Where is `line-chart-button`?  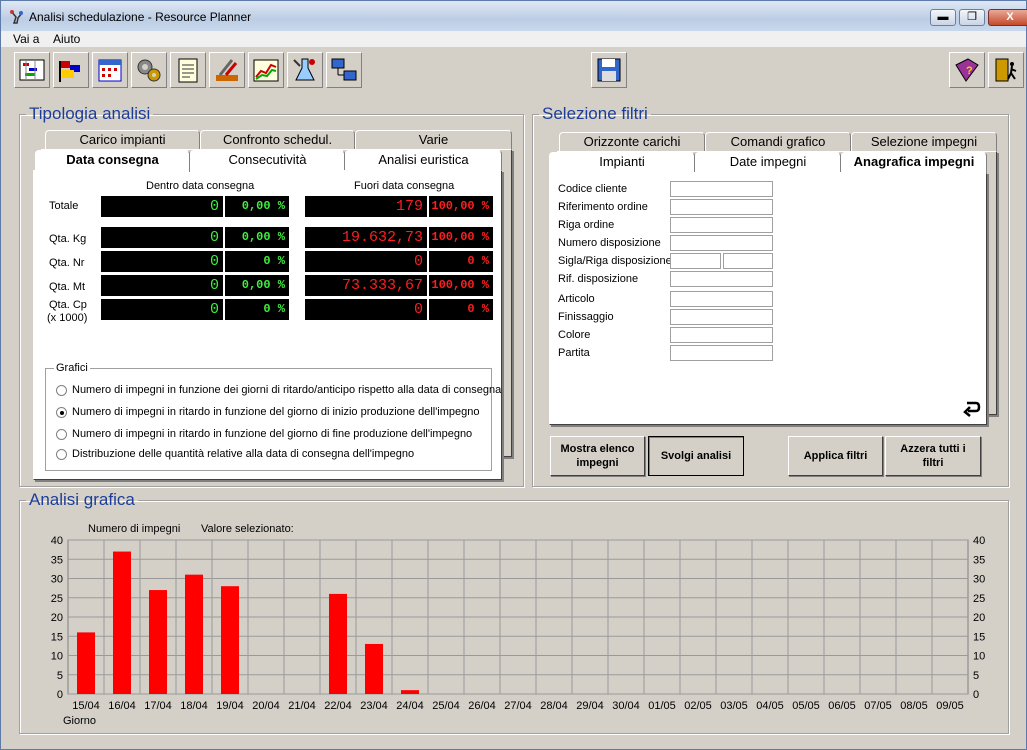
line-chart-button is located at coordinates (266, 70).